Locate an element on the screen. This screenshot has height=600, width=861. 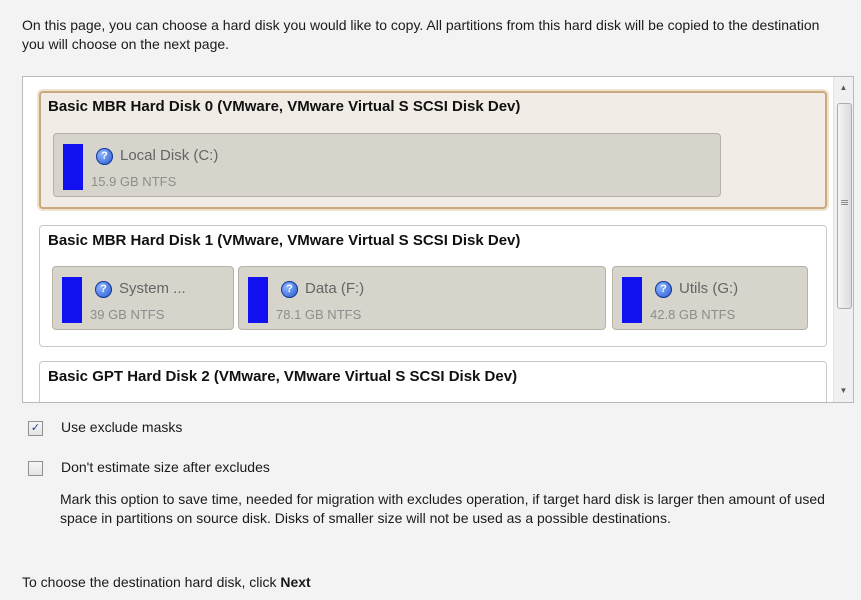
partition-data-f: ? Data (F:) 78.1 GB NTFS is located at coordinates (422, 298).